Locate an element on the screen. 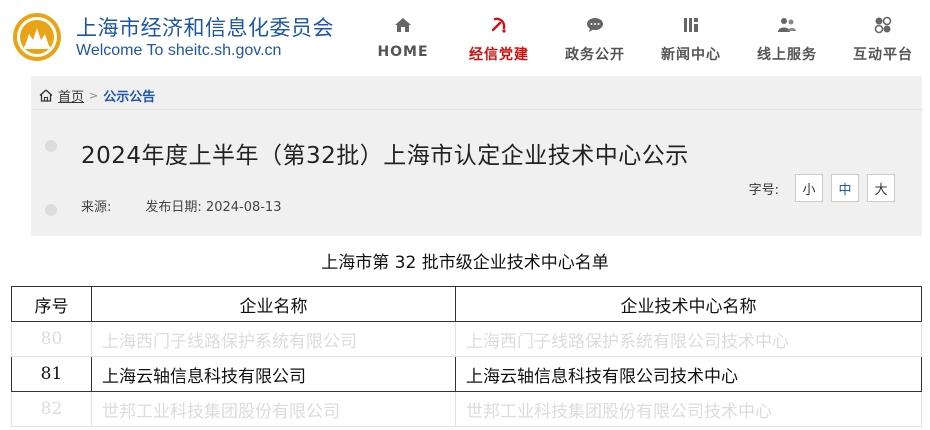  site-name: 上海市经济和信息化委员会 Welcome To sheitc.sh.gov.cn is located at coordinates (205, 38).